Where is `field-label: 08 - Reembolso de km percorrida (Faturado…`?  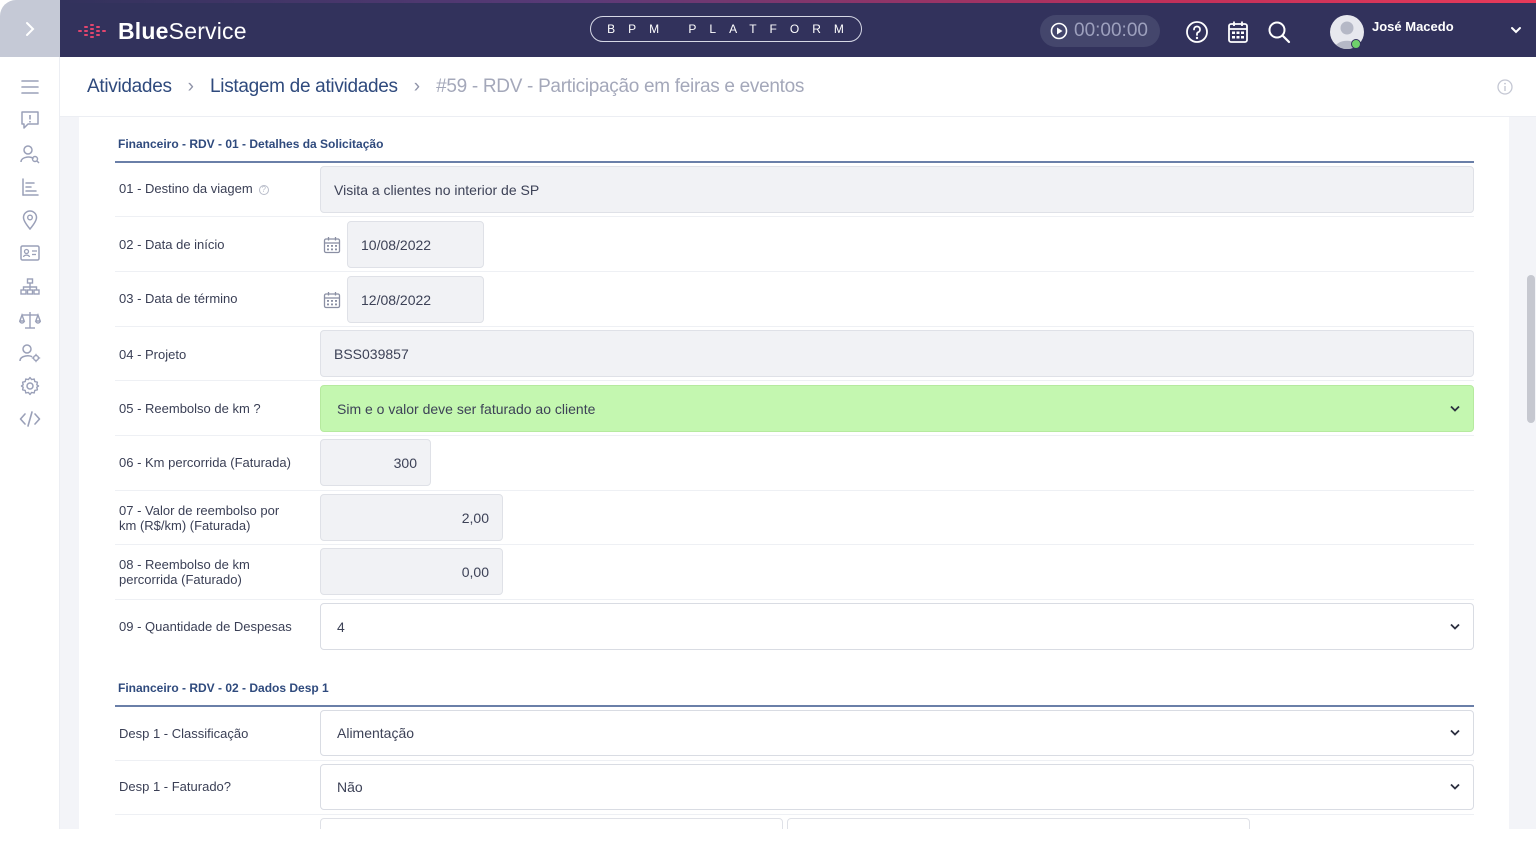 field-label: 08 - Reembolso de km percorrida (Faturado… is located at coordinates (184, 572).